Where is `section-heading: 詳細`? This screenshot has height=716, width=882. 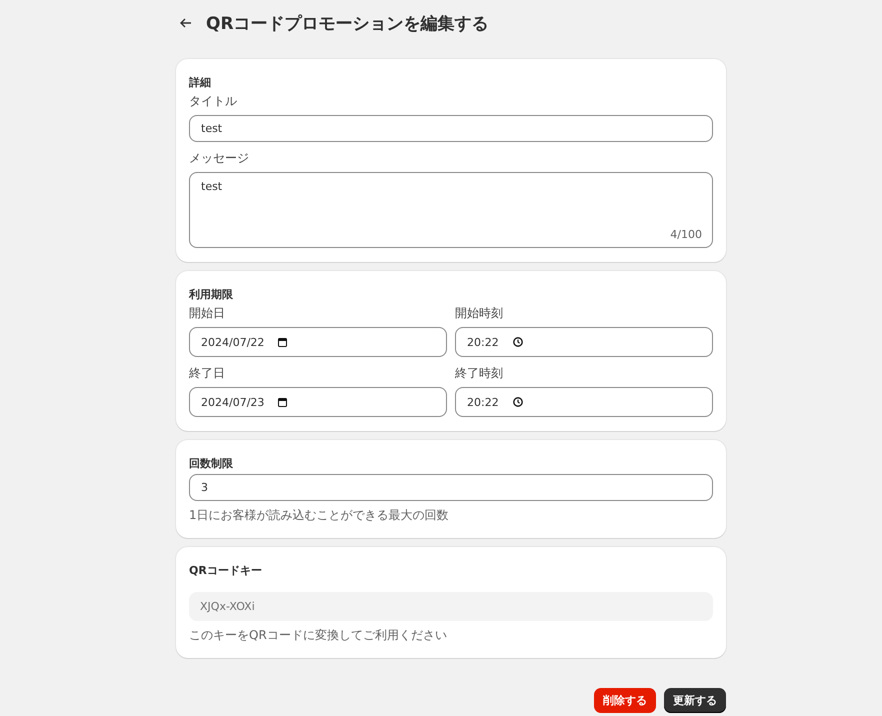
section-heading: 詳細 is located at coordinates (200, 82).